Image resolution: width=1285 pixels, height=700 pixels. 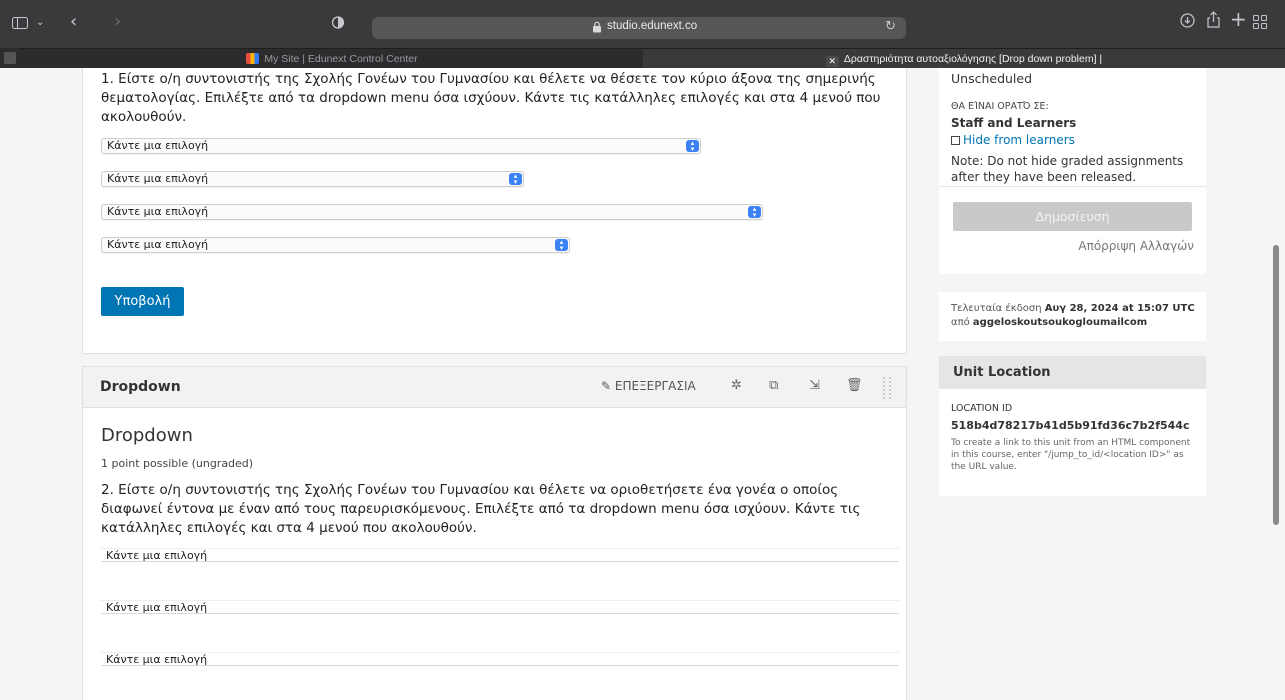 I want to click on download-icon, so click(x=1187, y=23).